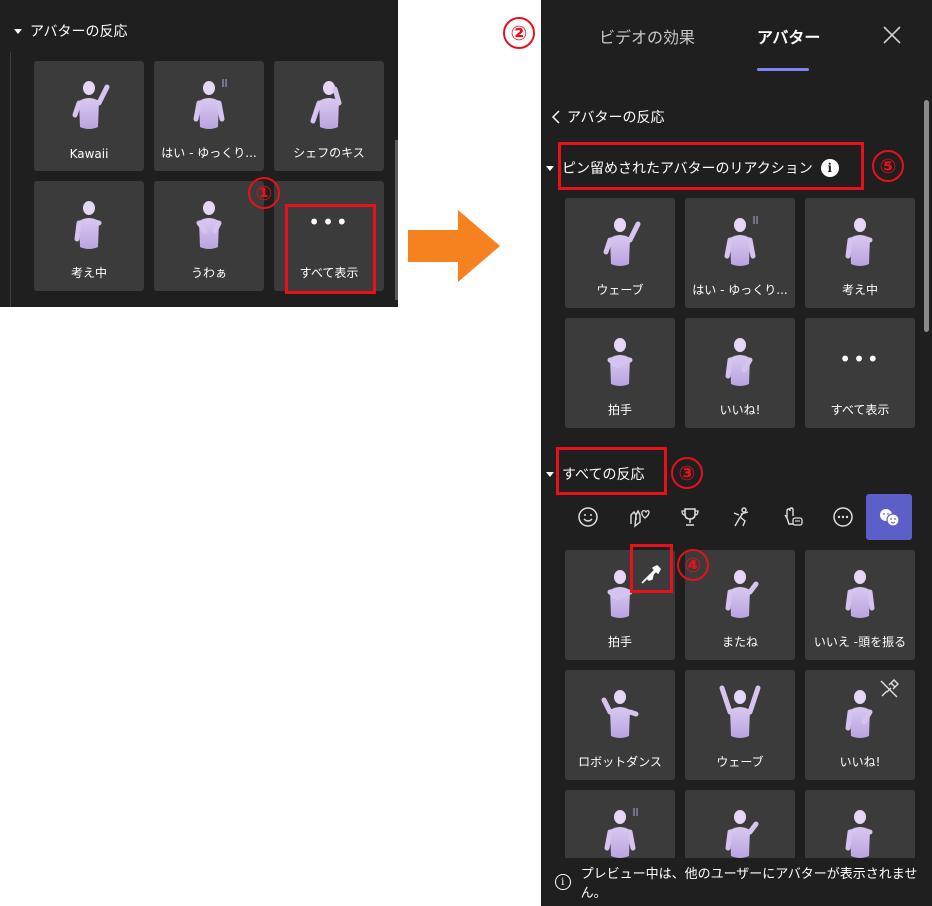 Image resolution: width=932 pixels, height=906 pixels. I want to click on reaction-category-bar, so click(741, 517).